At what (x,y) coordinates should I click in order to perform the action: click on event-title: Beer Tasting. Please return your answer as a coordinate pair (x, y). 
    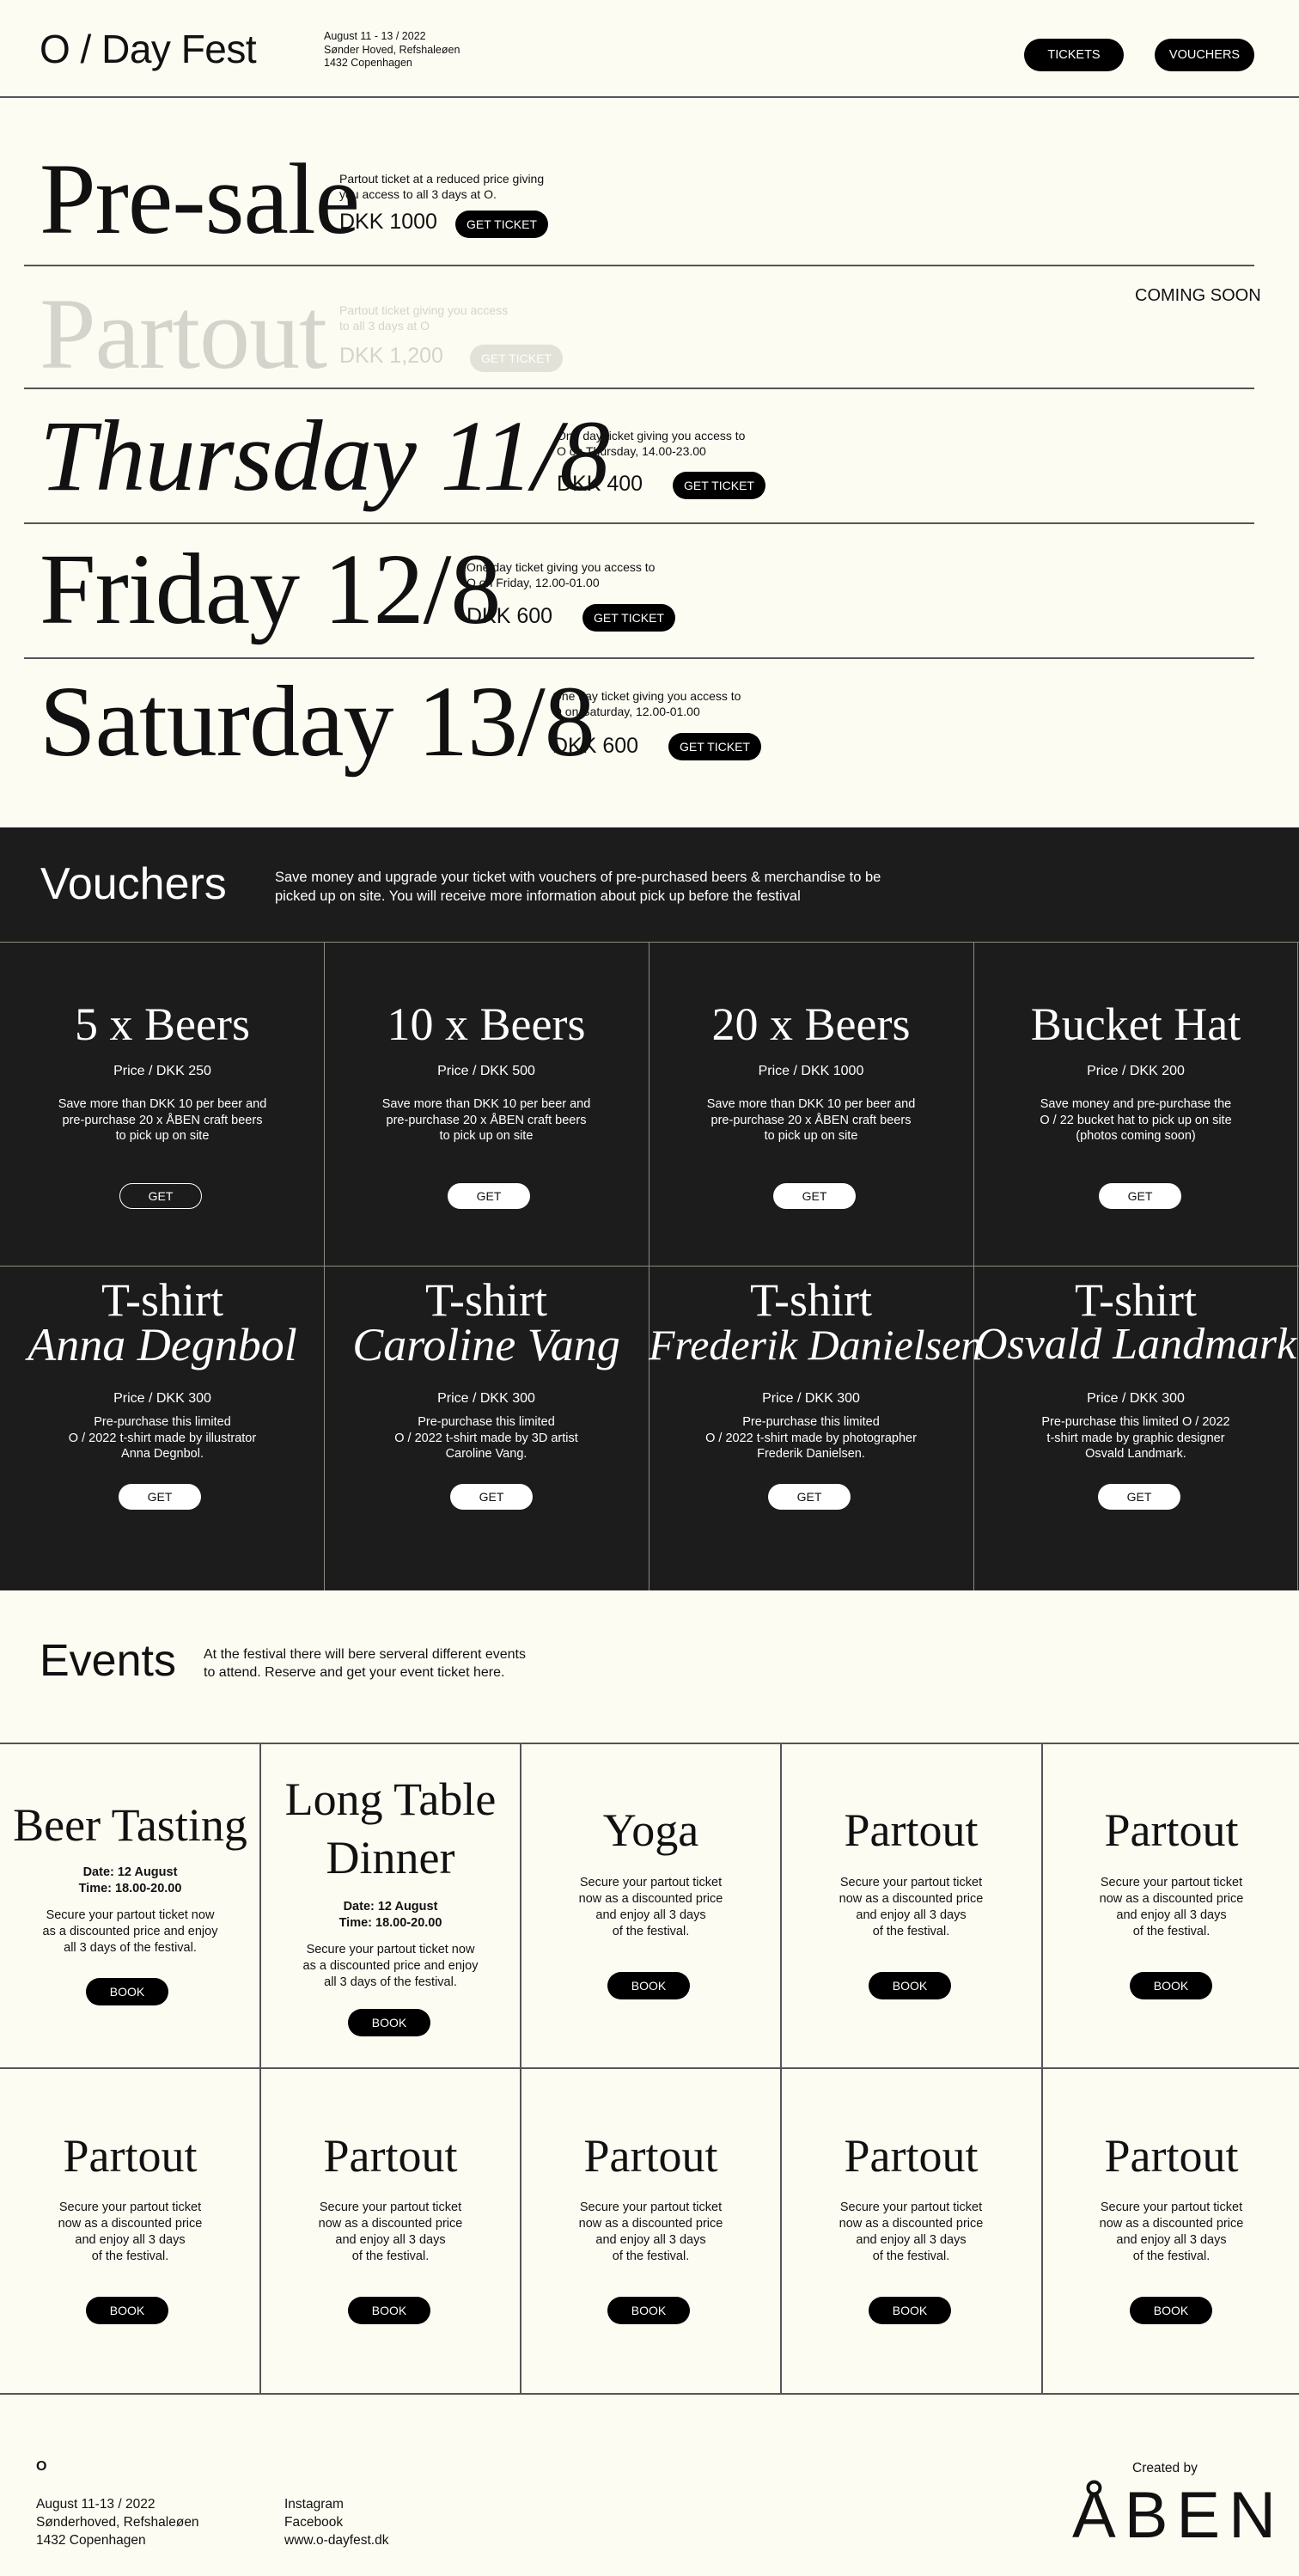
    Looking at the image, I should click on (130, 1825).